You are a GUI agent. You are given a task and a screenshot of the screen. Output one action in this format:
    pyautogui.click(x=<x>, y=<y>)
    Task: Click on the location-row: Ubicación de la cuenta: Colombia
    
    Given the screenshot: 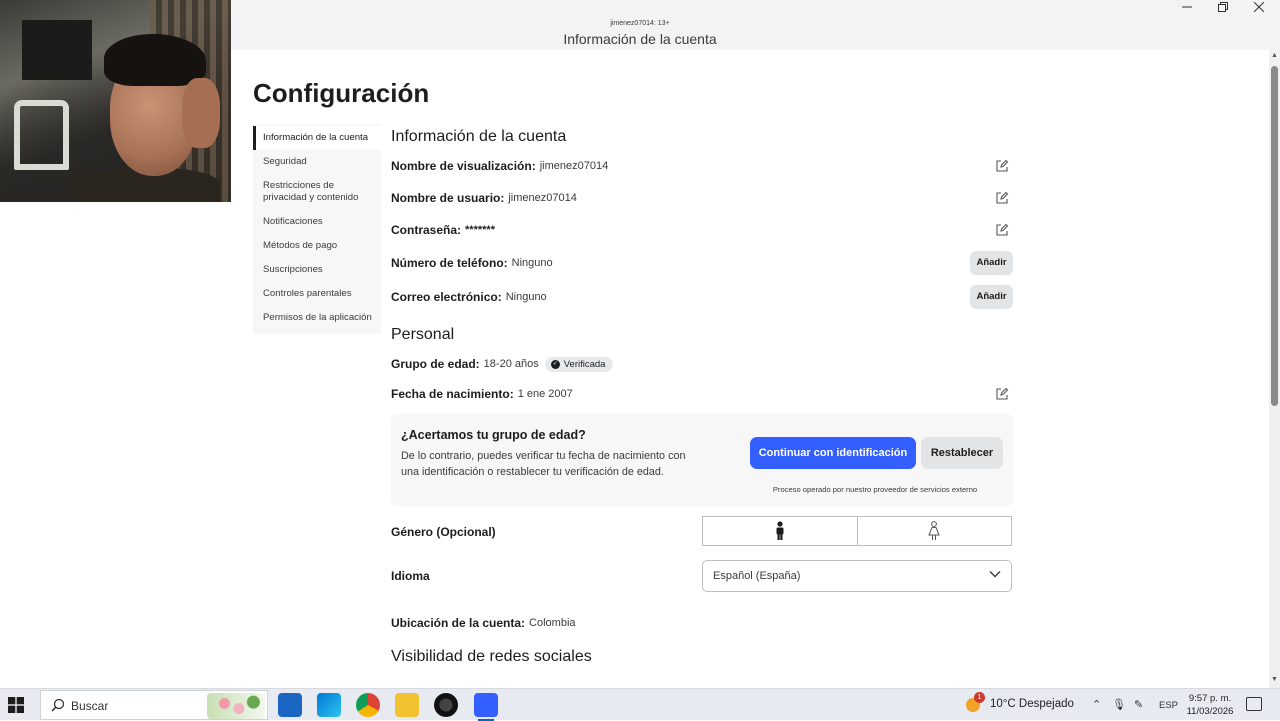 What is the action you would take?
    pyautogui.click(x=702, y=623)
    